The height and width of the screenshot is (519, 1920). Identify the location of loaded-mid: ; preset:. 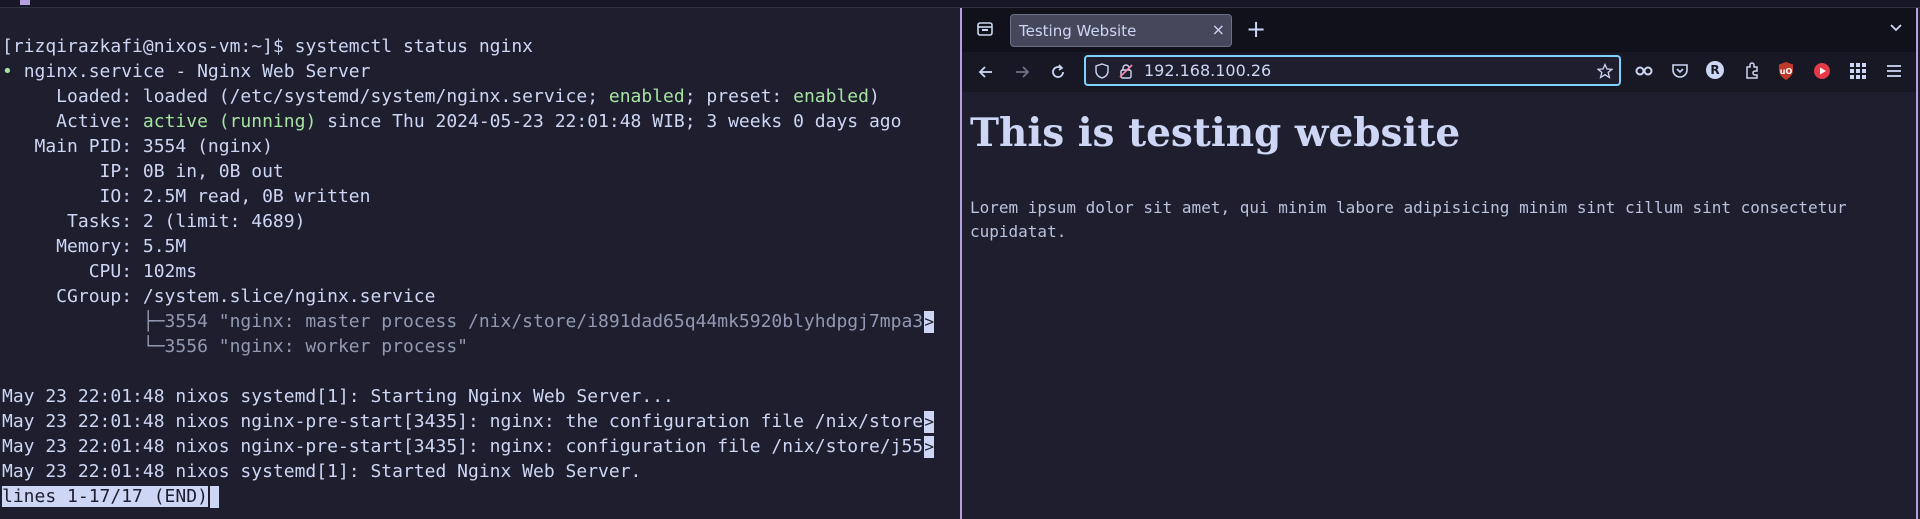
(739, 96).